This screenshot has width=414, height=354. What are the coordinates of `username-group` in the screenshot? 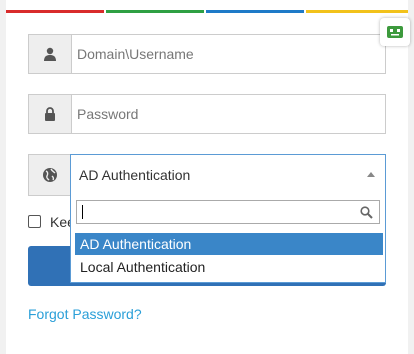 It's located at (207, 54).